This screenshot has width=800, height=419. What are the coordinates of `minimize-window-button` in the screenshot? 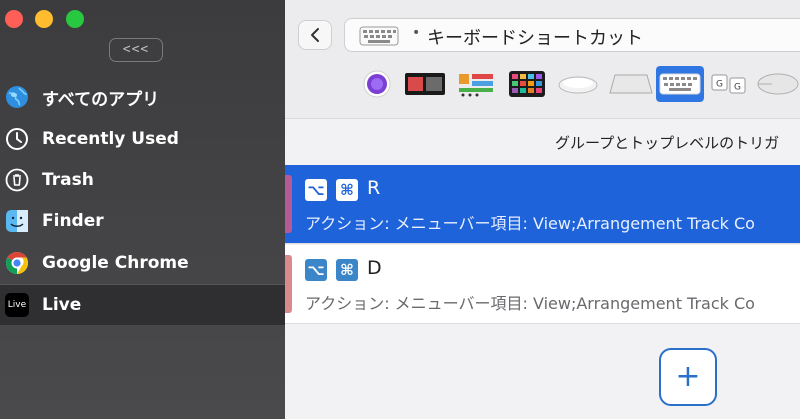 It's located at (44, 19).